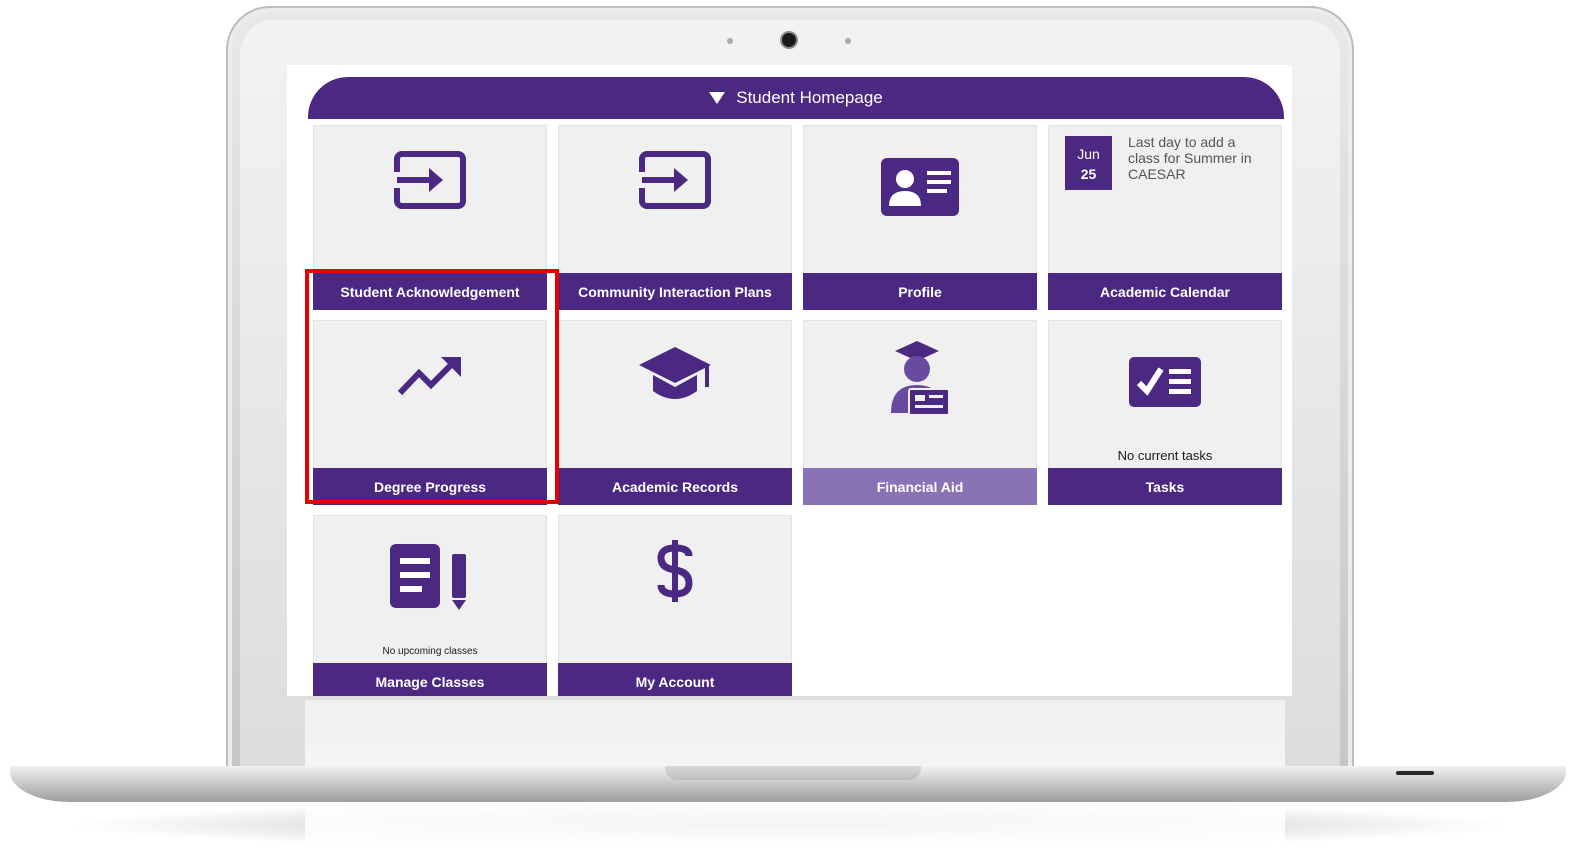  Describe the element at coordinates (1165, 455) in the screenshot. I see `tasks-note: No current tasks` at that location.